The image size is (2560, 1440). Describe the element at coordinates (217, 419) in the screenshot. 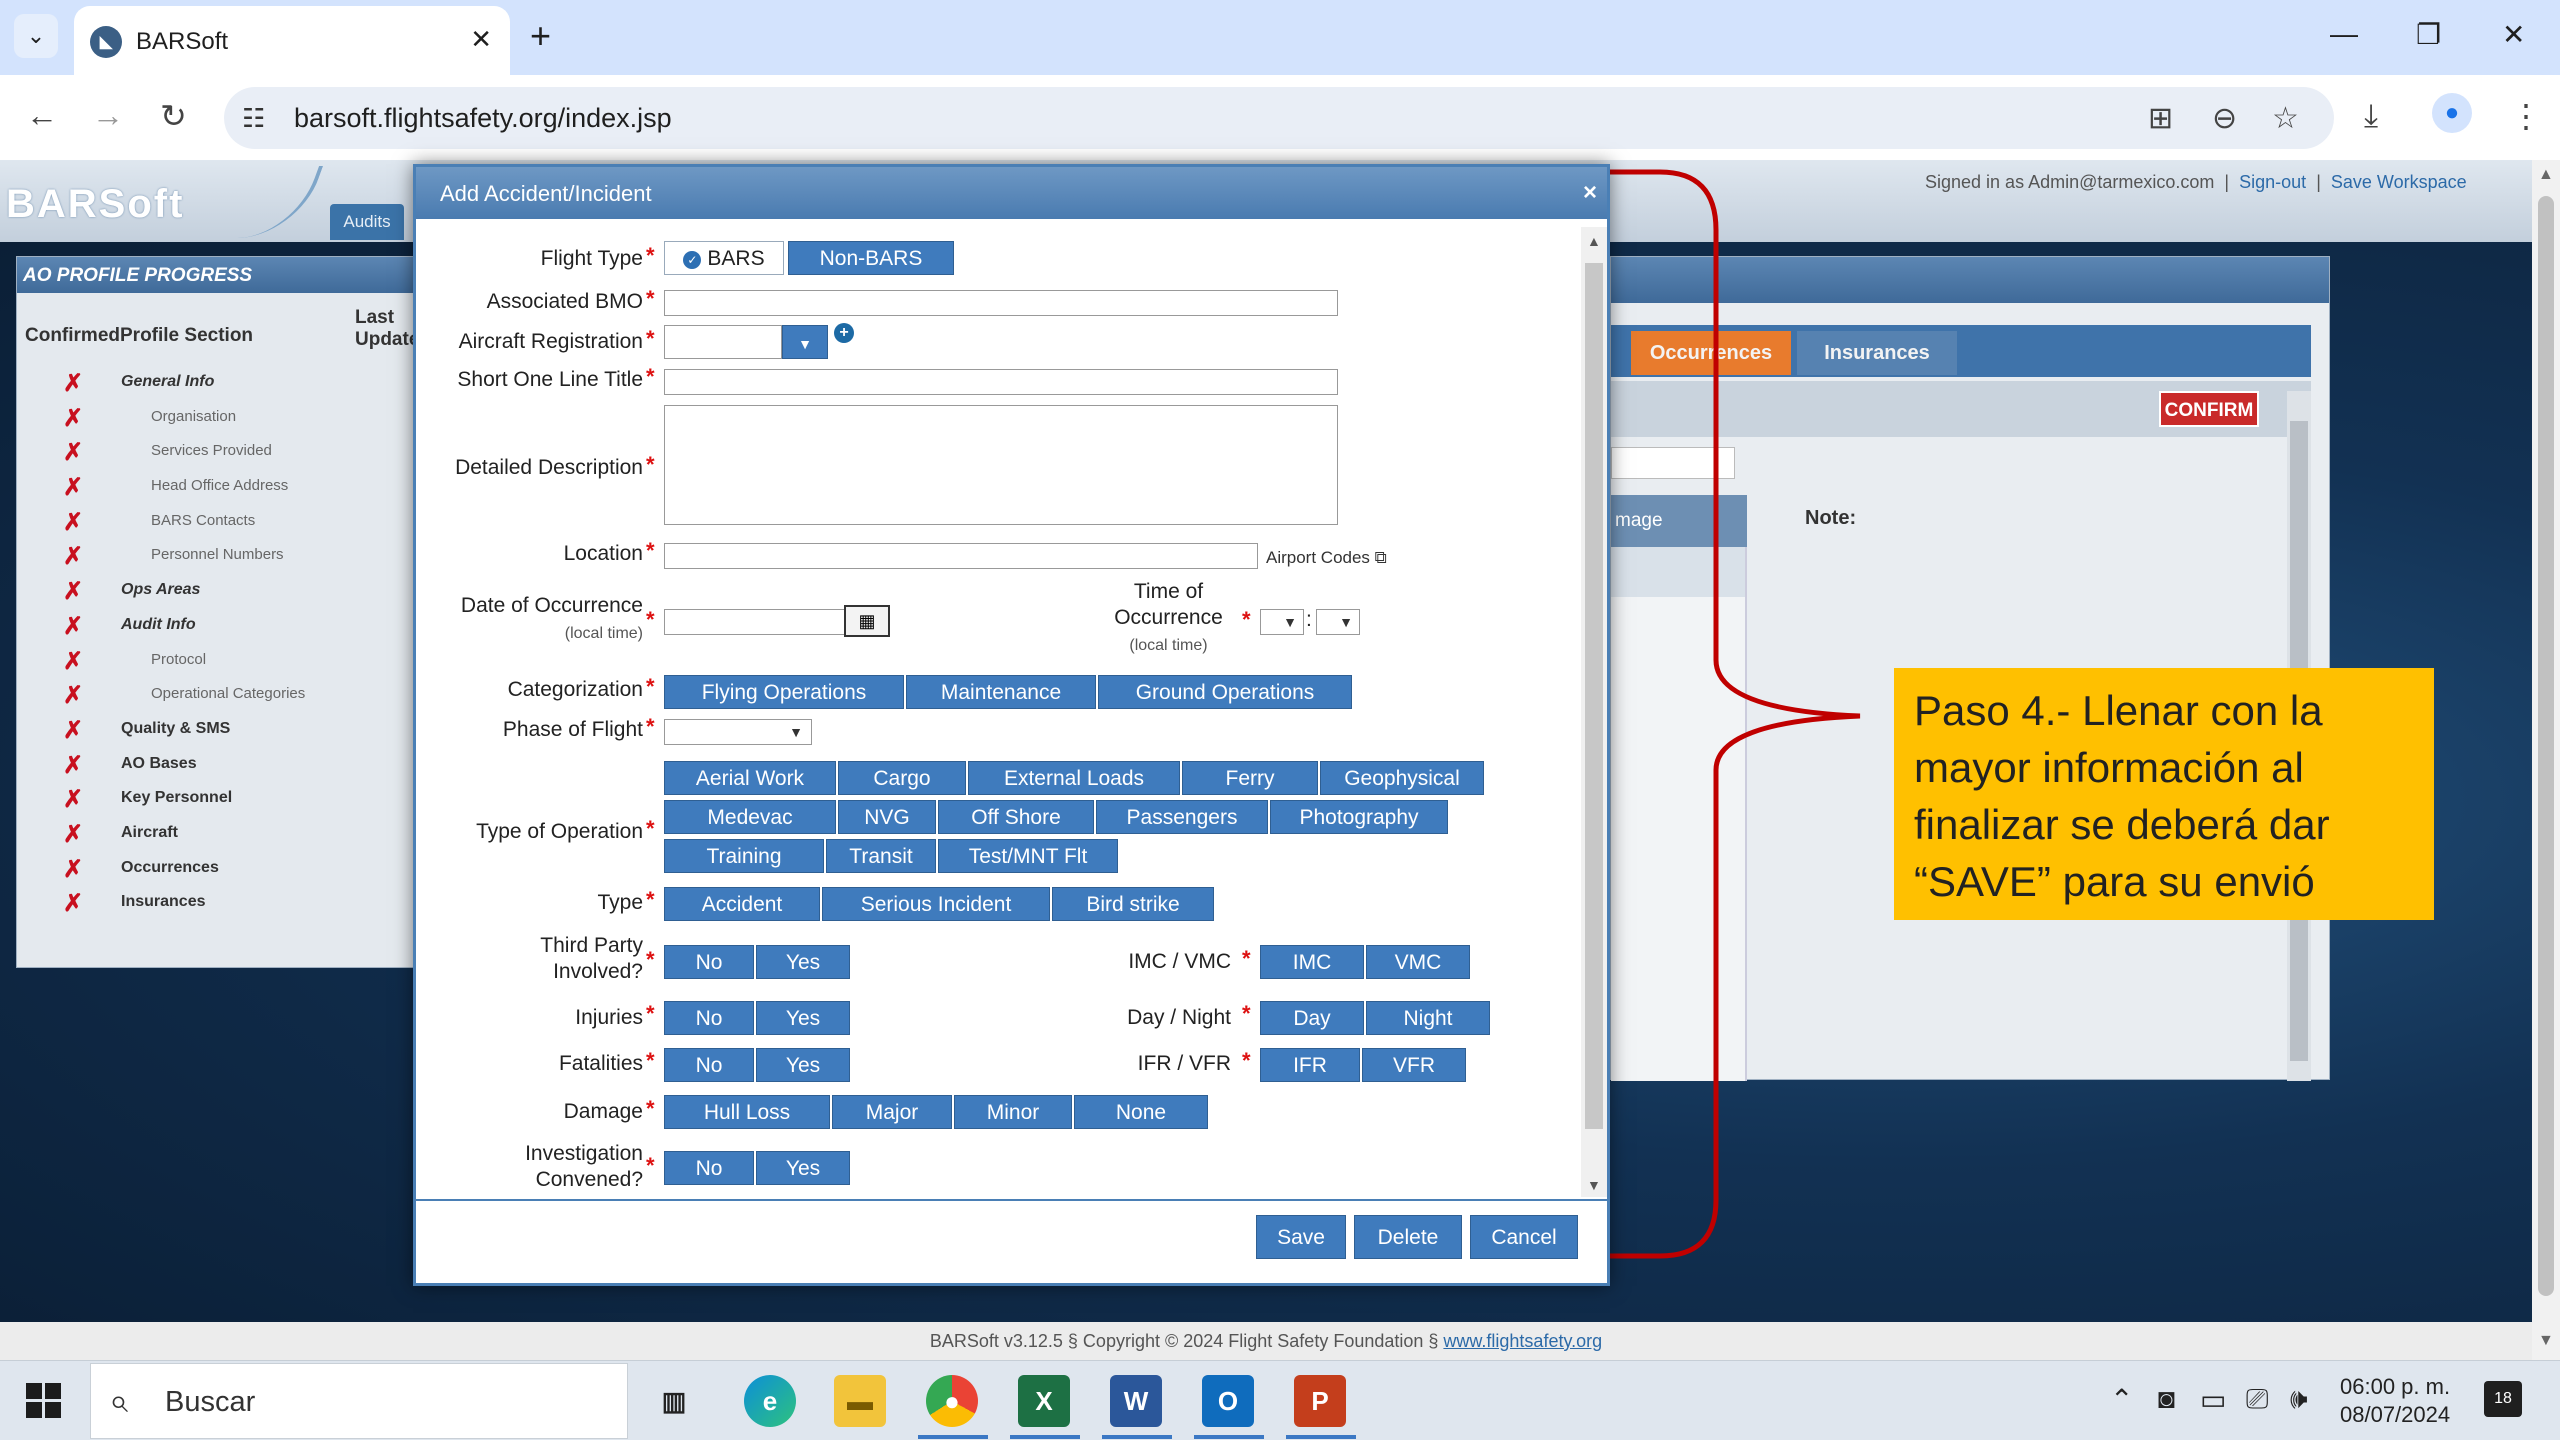

I see `list-item: ✗ Organisation` at that location.